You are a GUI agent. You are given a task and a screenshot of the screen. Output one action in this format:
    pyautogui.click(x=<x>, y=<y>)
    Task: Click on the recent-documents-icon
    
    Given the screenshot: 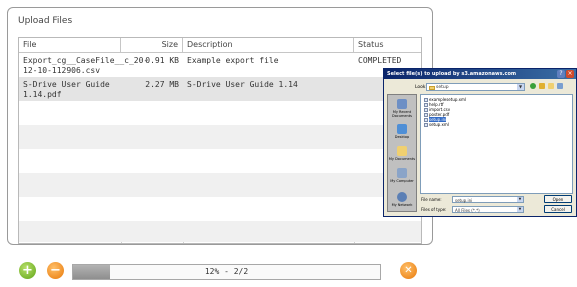 What is the action you would take?
    pyautogui.click(x=402, y=104)
    